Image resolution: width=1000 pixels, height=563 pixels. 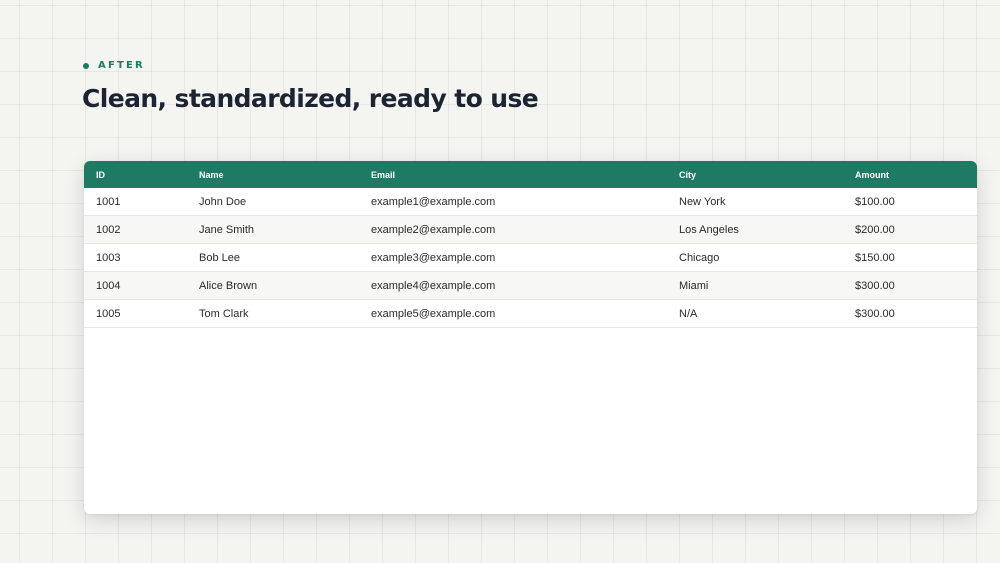 What do you see at coordinates (310, 98) in the screenshot?
I see `page-title: Clean, standardized, ready to use` at bounding box center [310, 98].